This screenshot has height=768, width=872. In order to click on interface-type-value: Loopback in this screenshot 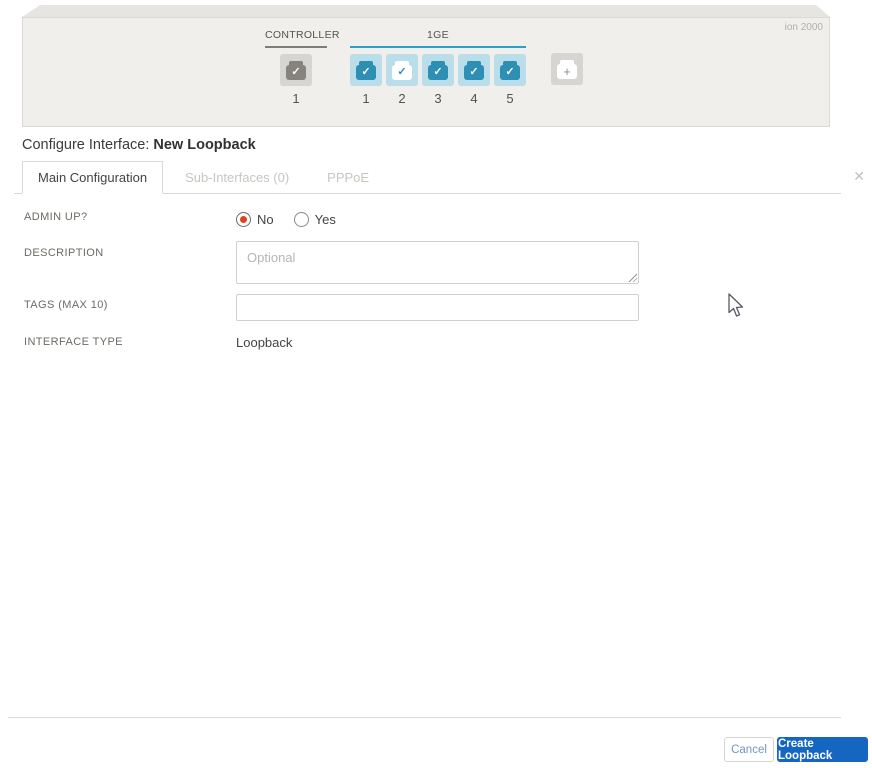, I will do `click(264, 342)`.